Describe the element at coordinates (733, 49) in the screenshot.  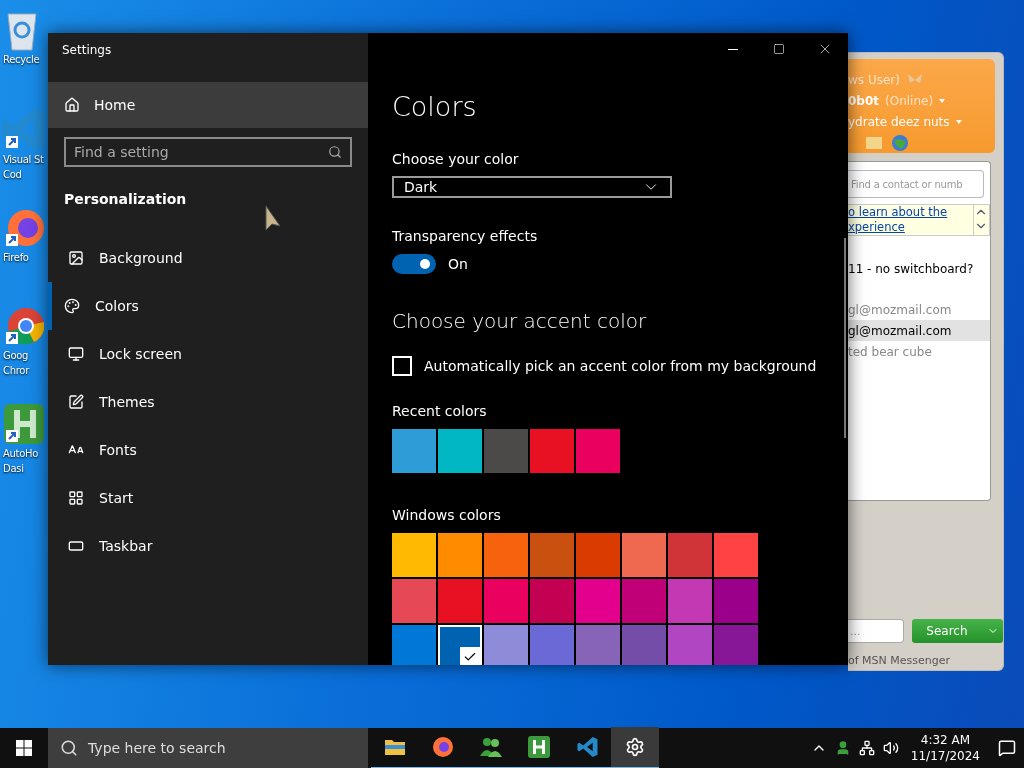
I see `minimize-icon` at that location.